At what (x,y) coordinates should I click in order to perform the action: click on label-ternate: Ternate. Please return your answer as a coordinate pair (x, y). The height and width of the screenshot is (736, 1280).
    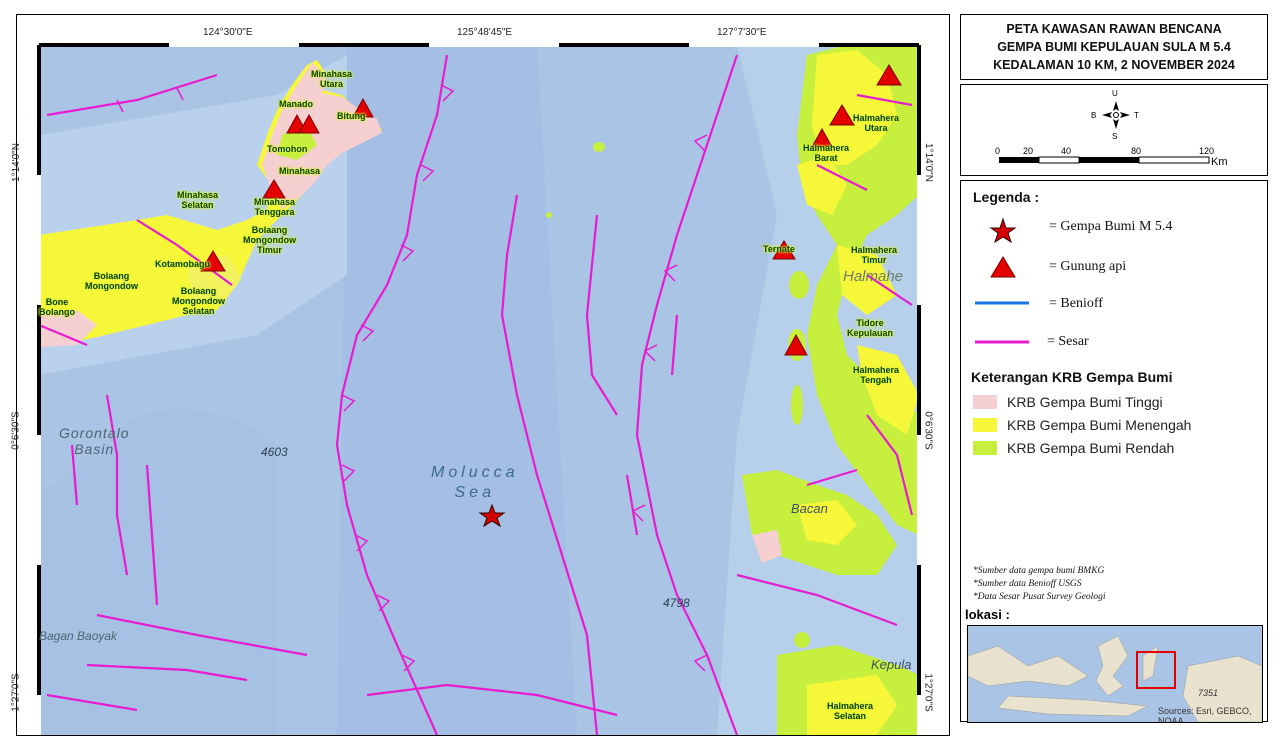
    Looking at the image, I should click on (779, 249).